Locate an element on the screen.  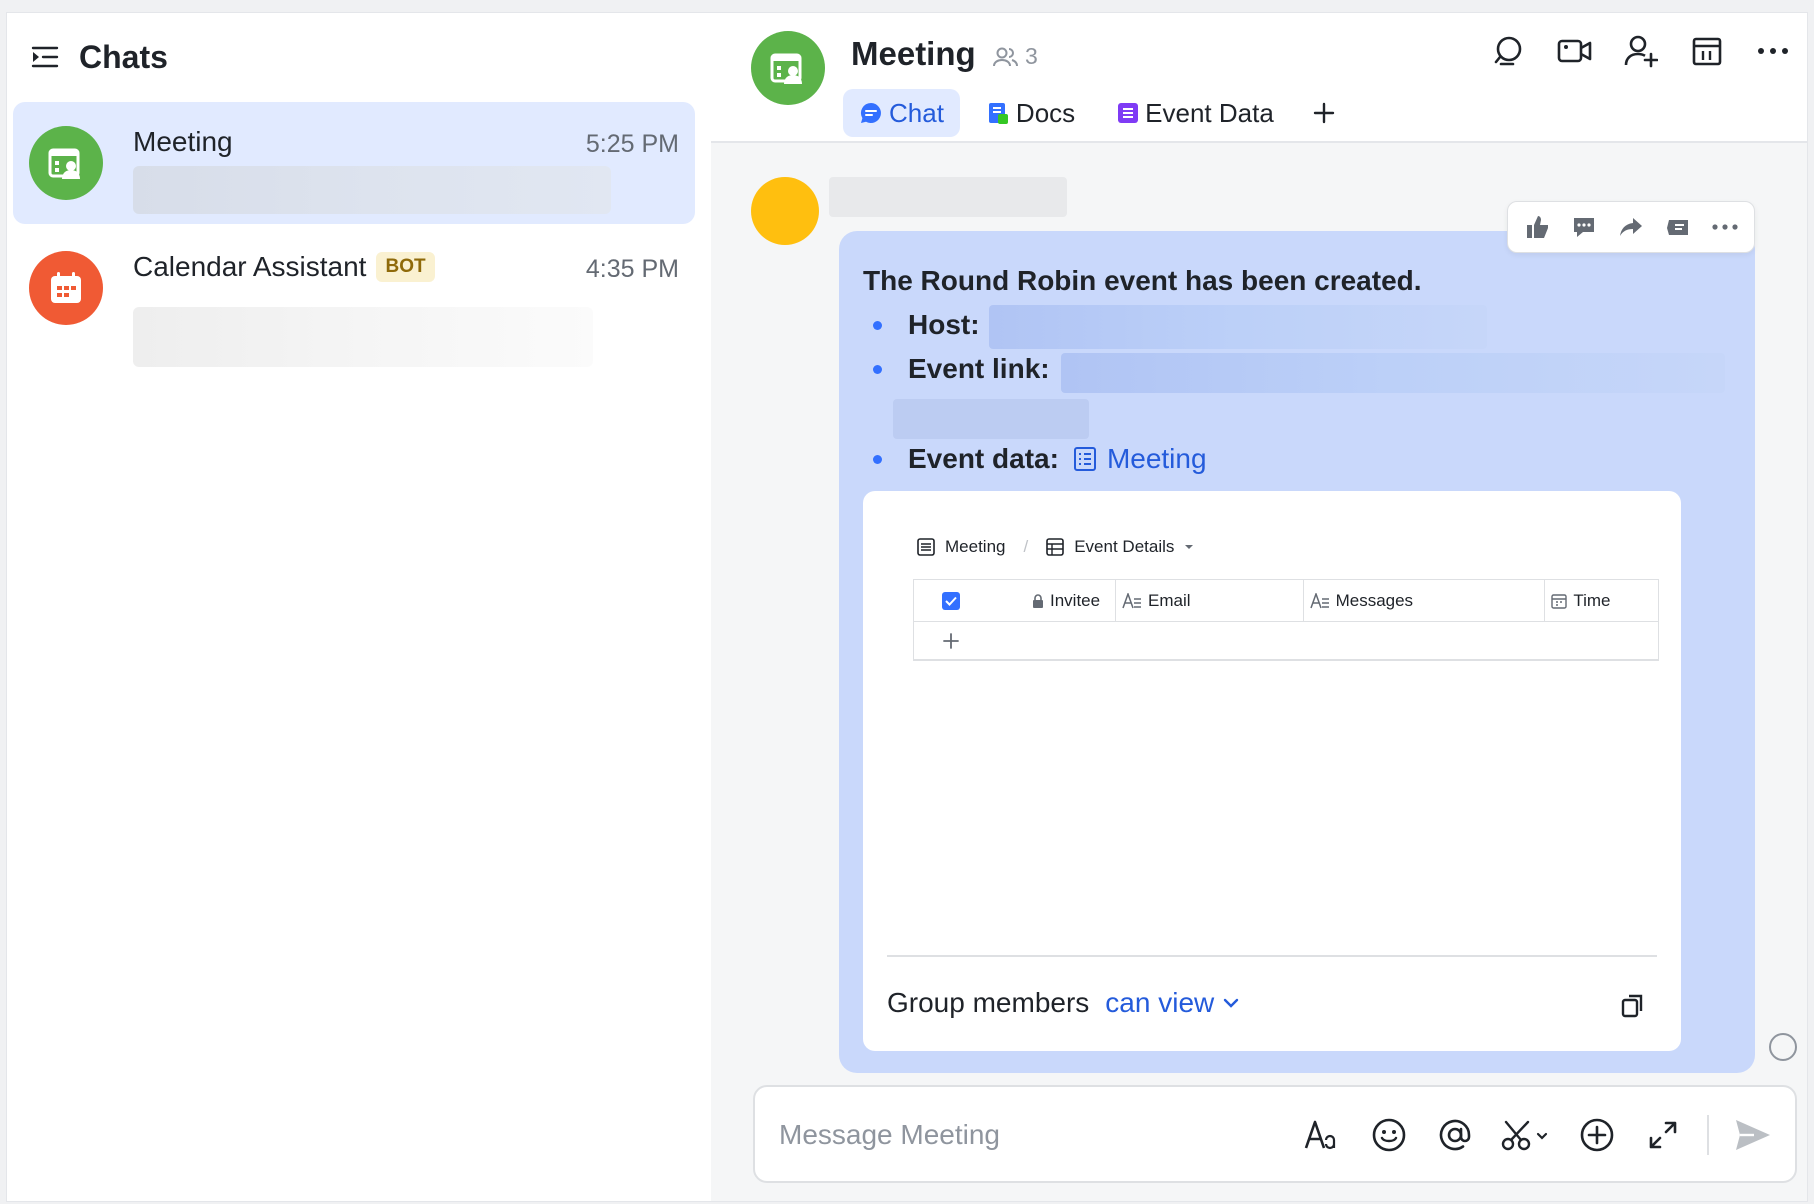
add-row-button is located at coordinates (1286, 640).